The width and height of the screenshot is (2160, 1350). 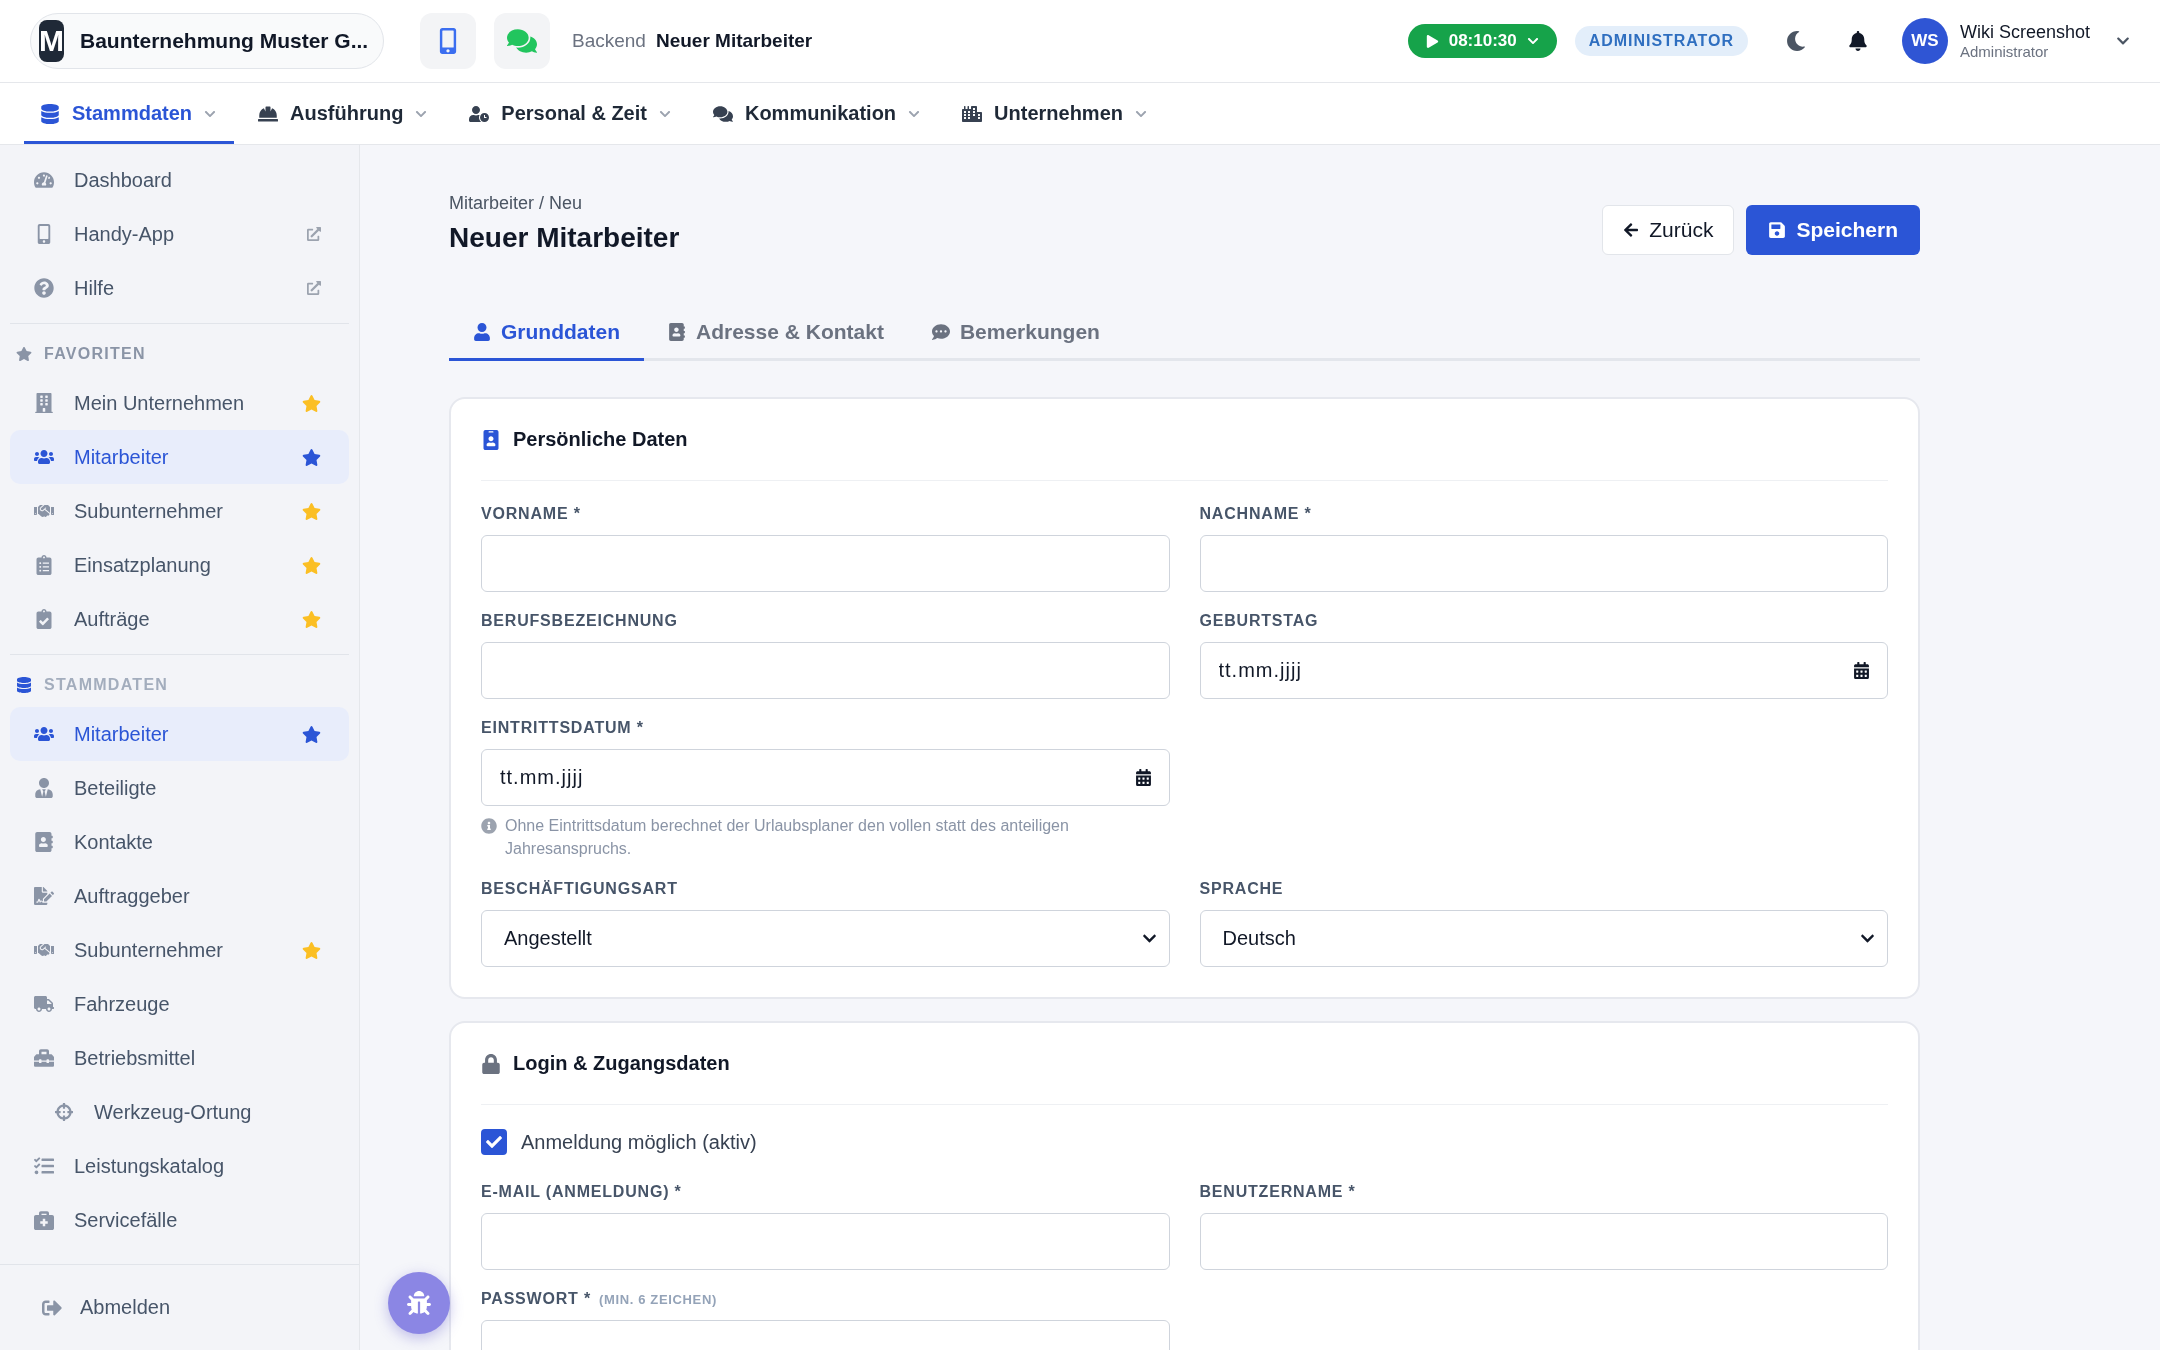 I want to click on page-title: Neuer Mitarbeiter, so click(x=565, y=238).